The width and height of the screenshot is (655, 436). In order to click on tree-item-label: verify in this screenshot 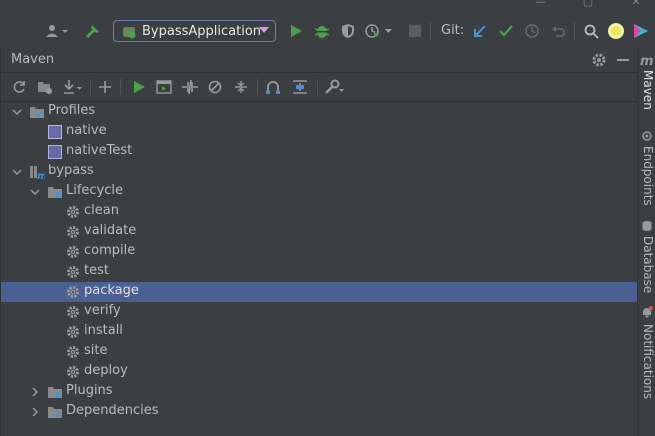, I will do `click(102, 310)`.